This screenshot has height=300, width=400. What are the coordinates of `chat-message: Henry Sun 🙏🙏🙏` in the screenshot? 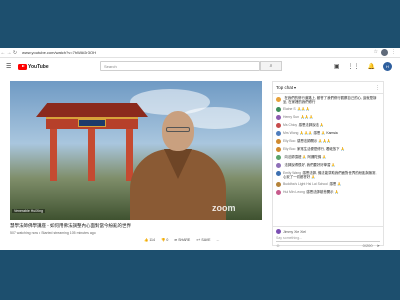 It's located at (328, 118).